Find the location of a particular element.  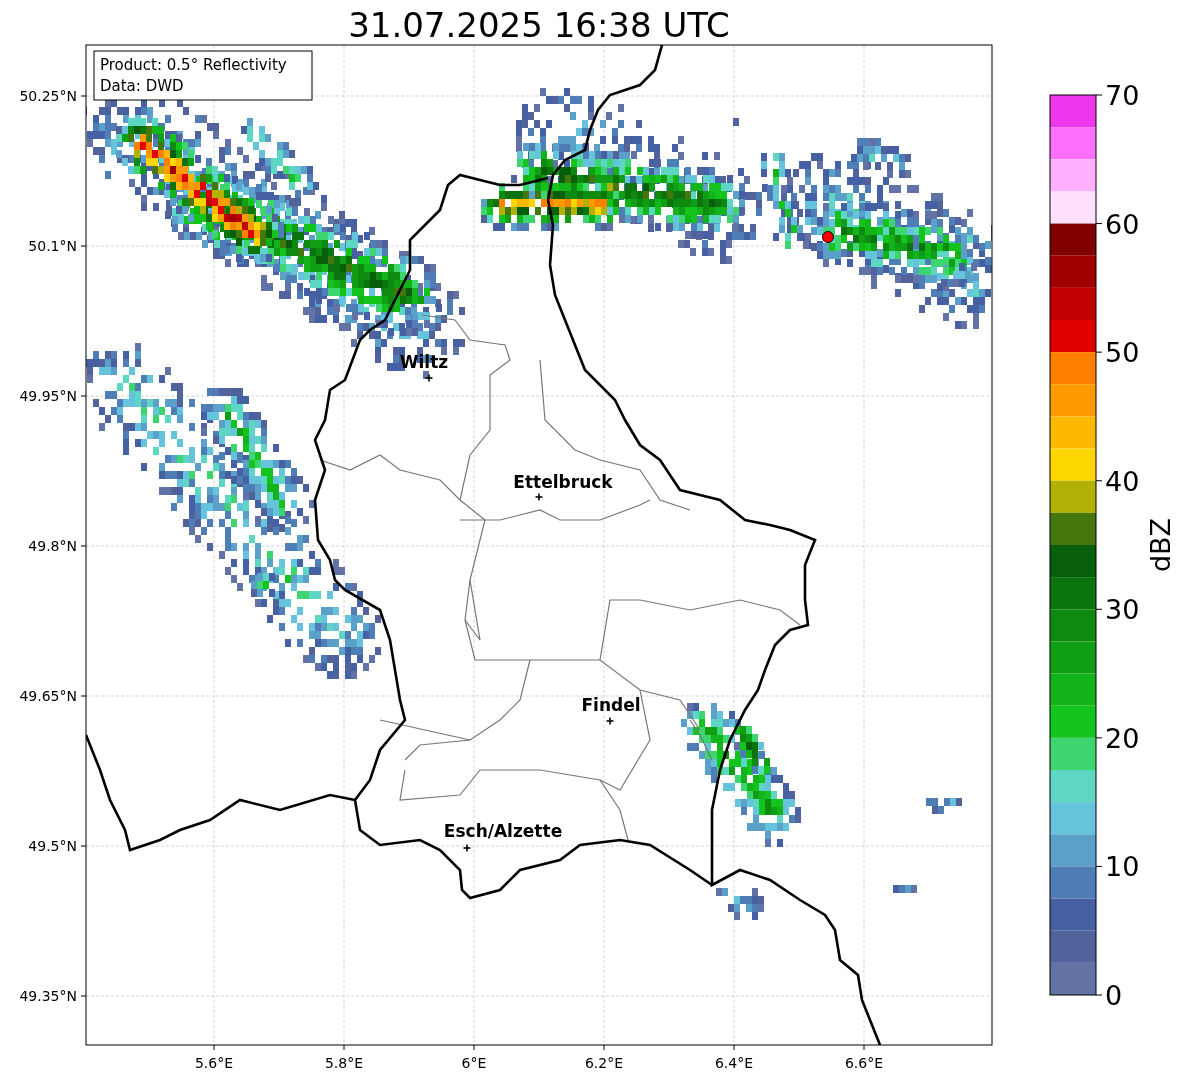

axis-tick-label: 5.6°E is located at coordinates (214, 1063).